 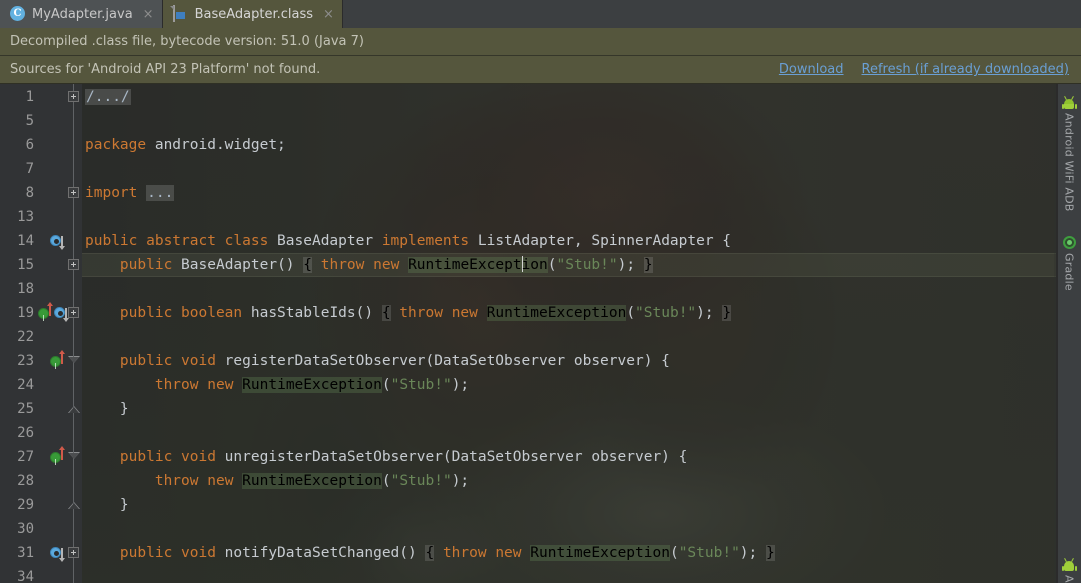 What do you see at coordinates (711, 14) in the screenshot?
I see `tab-bar-filler` at bounding box center [711, 14].